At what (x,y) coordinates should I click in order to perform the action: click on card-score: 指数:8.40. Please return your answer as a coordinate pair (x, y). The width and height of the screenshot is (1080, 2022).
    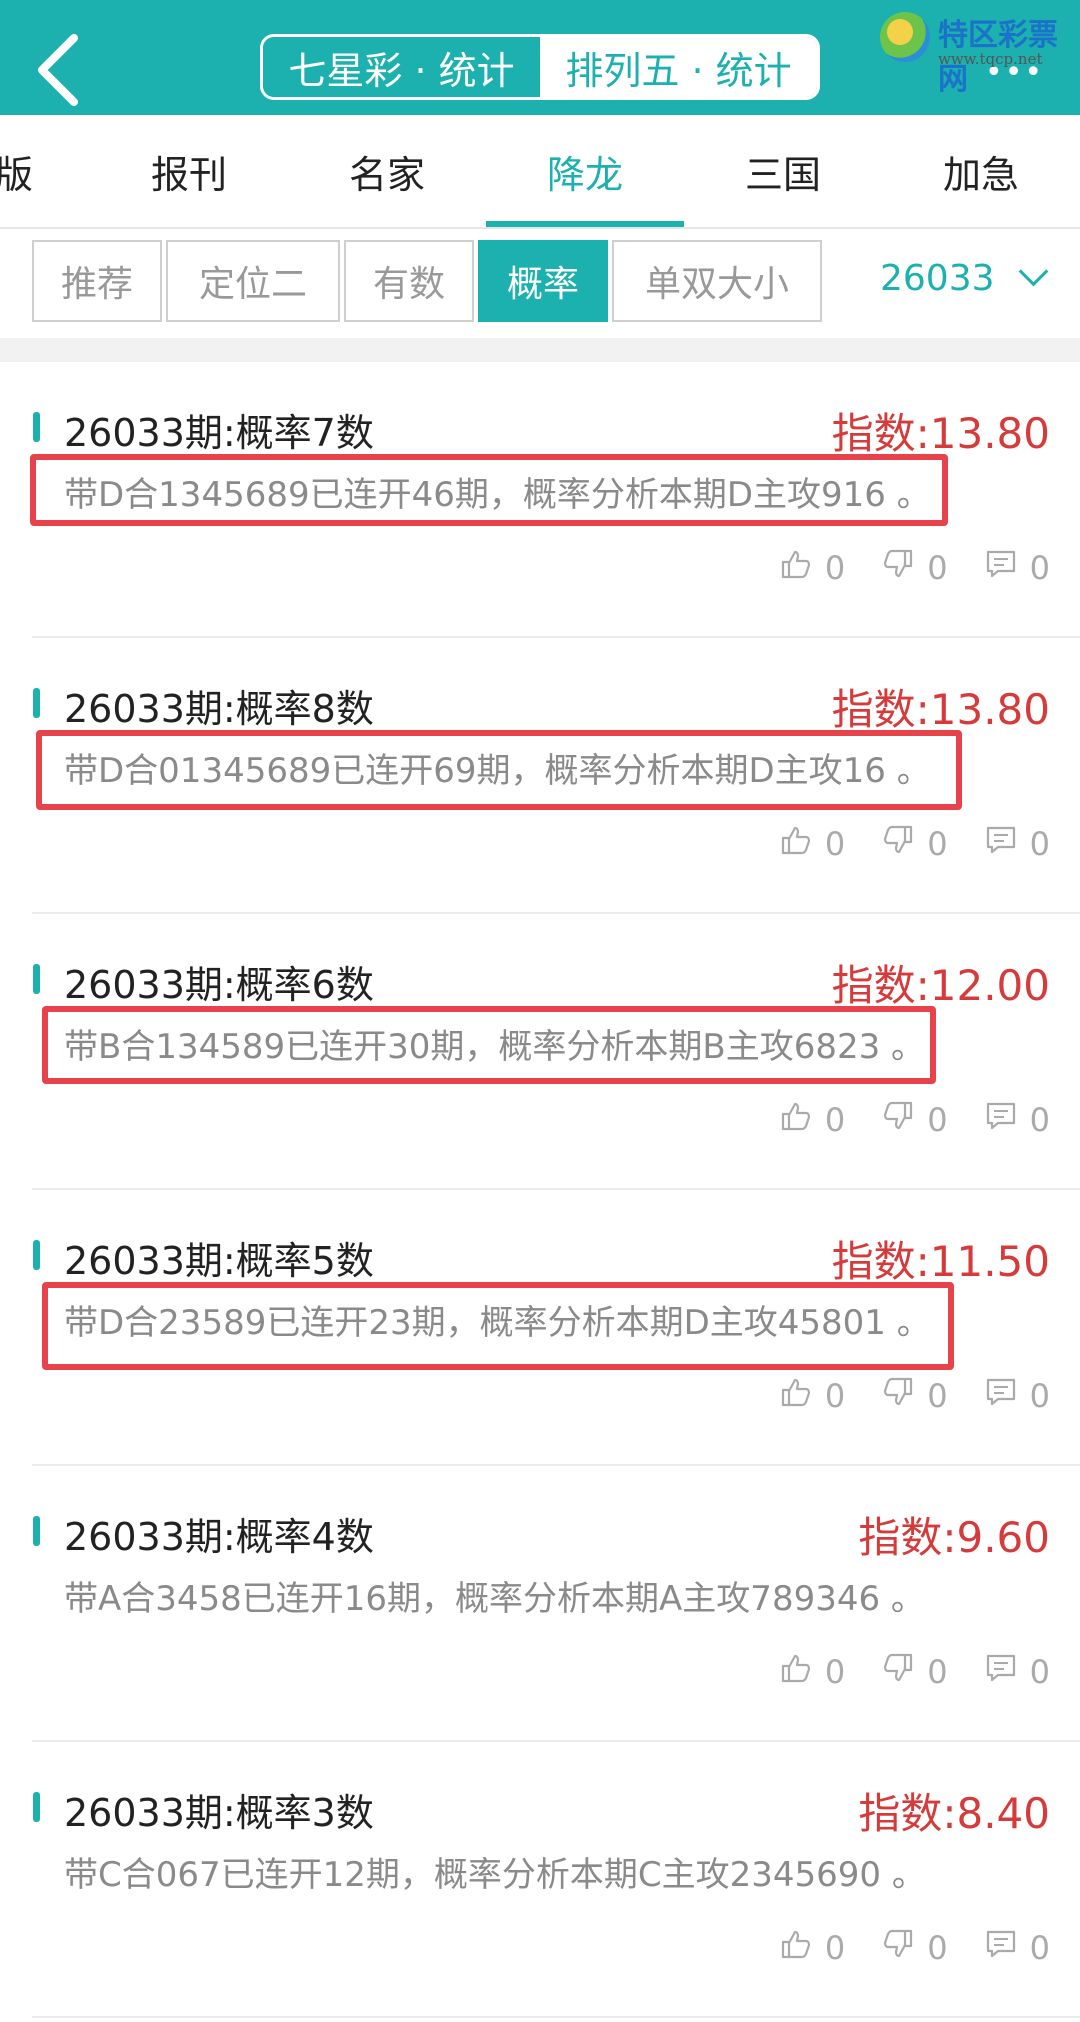
    Looking at the image, I should click on (954, 1813).